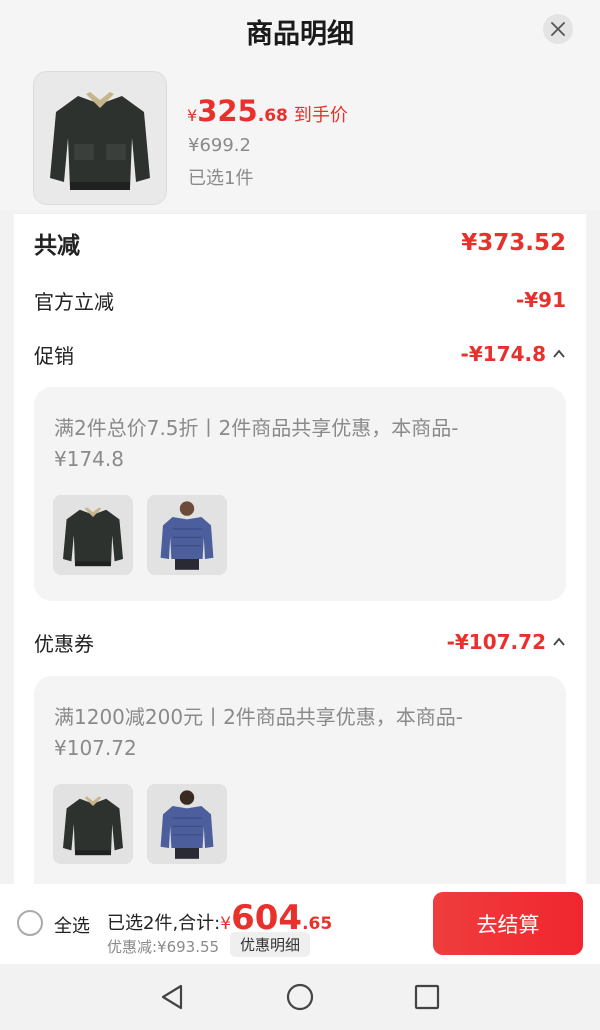 Image resolution: width=600 pixels, height=1030 pixels. What do you see at coordinates (221, 178) in the screenshot?
I see `selected-count: 已选1件` at bounding box center [221, 178].